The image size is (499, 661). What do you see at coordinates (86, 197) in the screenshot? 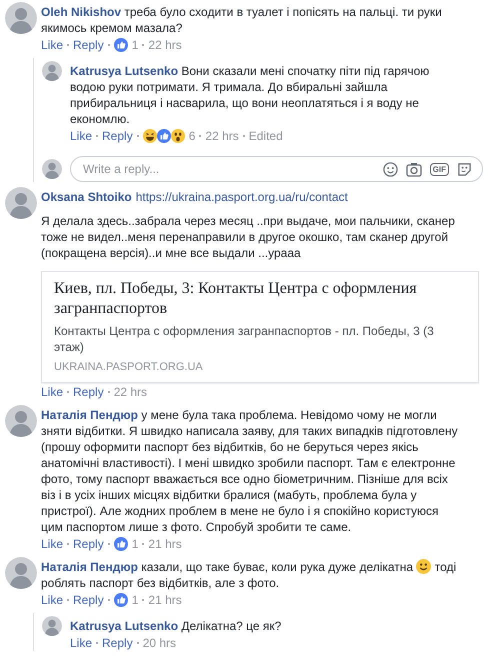
I see `author-name: Oksana Shtoiko` at bounding box center [86, 197].